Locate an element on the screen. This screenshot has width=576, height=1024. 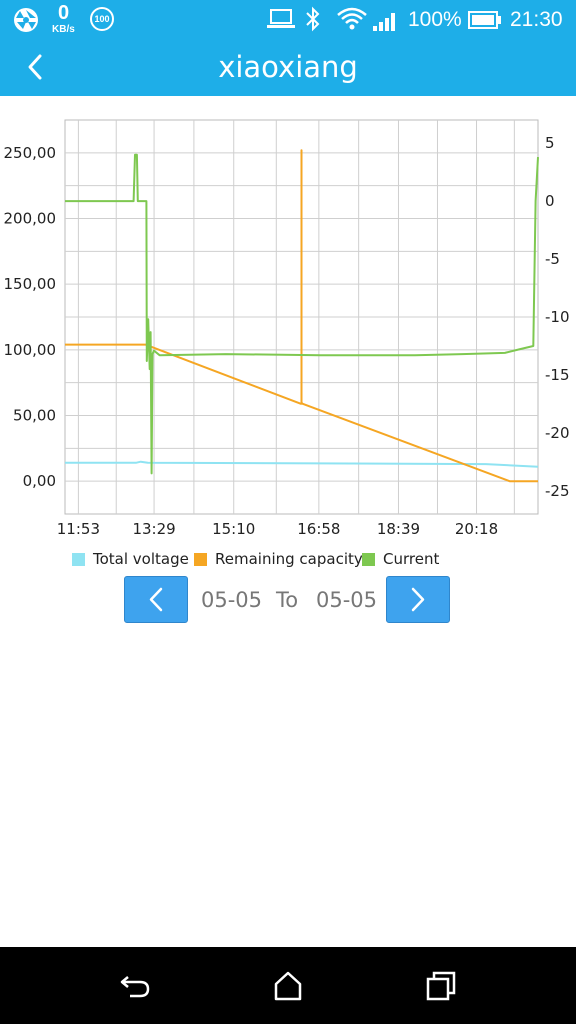
y-right-tick-label: 5 is located at coordinates (550, 143).